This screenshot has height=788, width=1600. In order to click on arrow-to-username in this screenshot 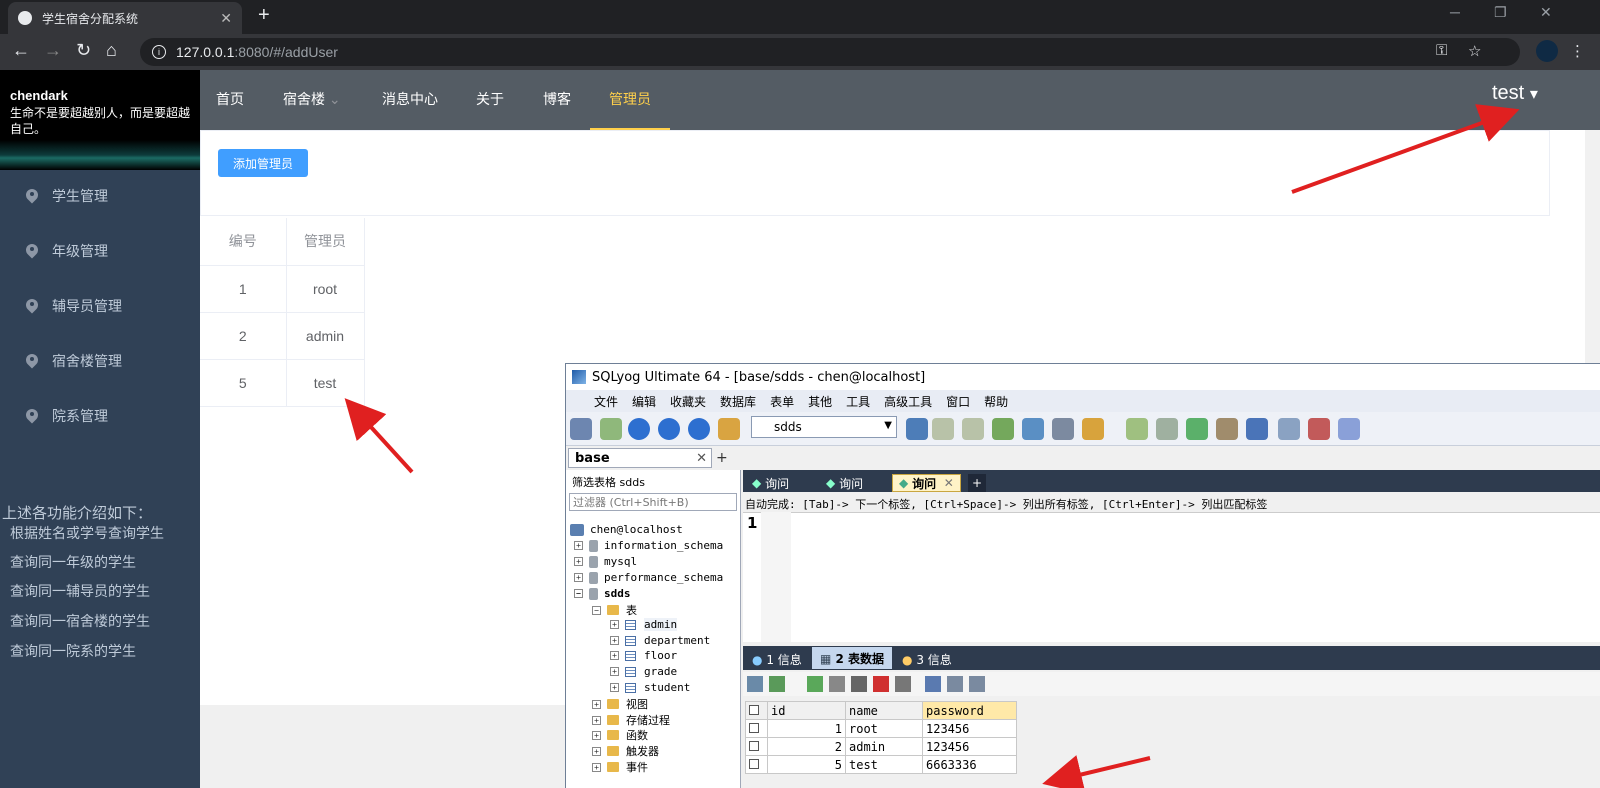, I will do `click(1405, 149)`.